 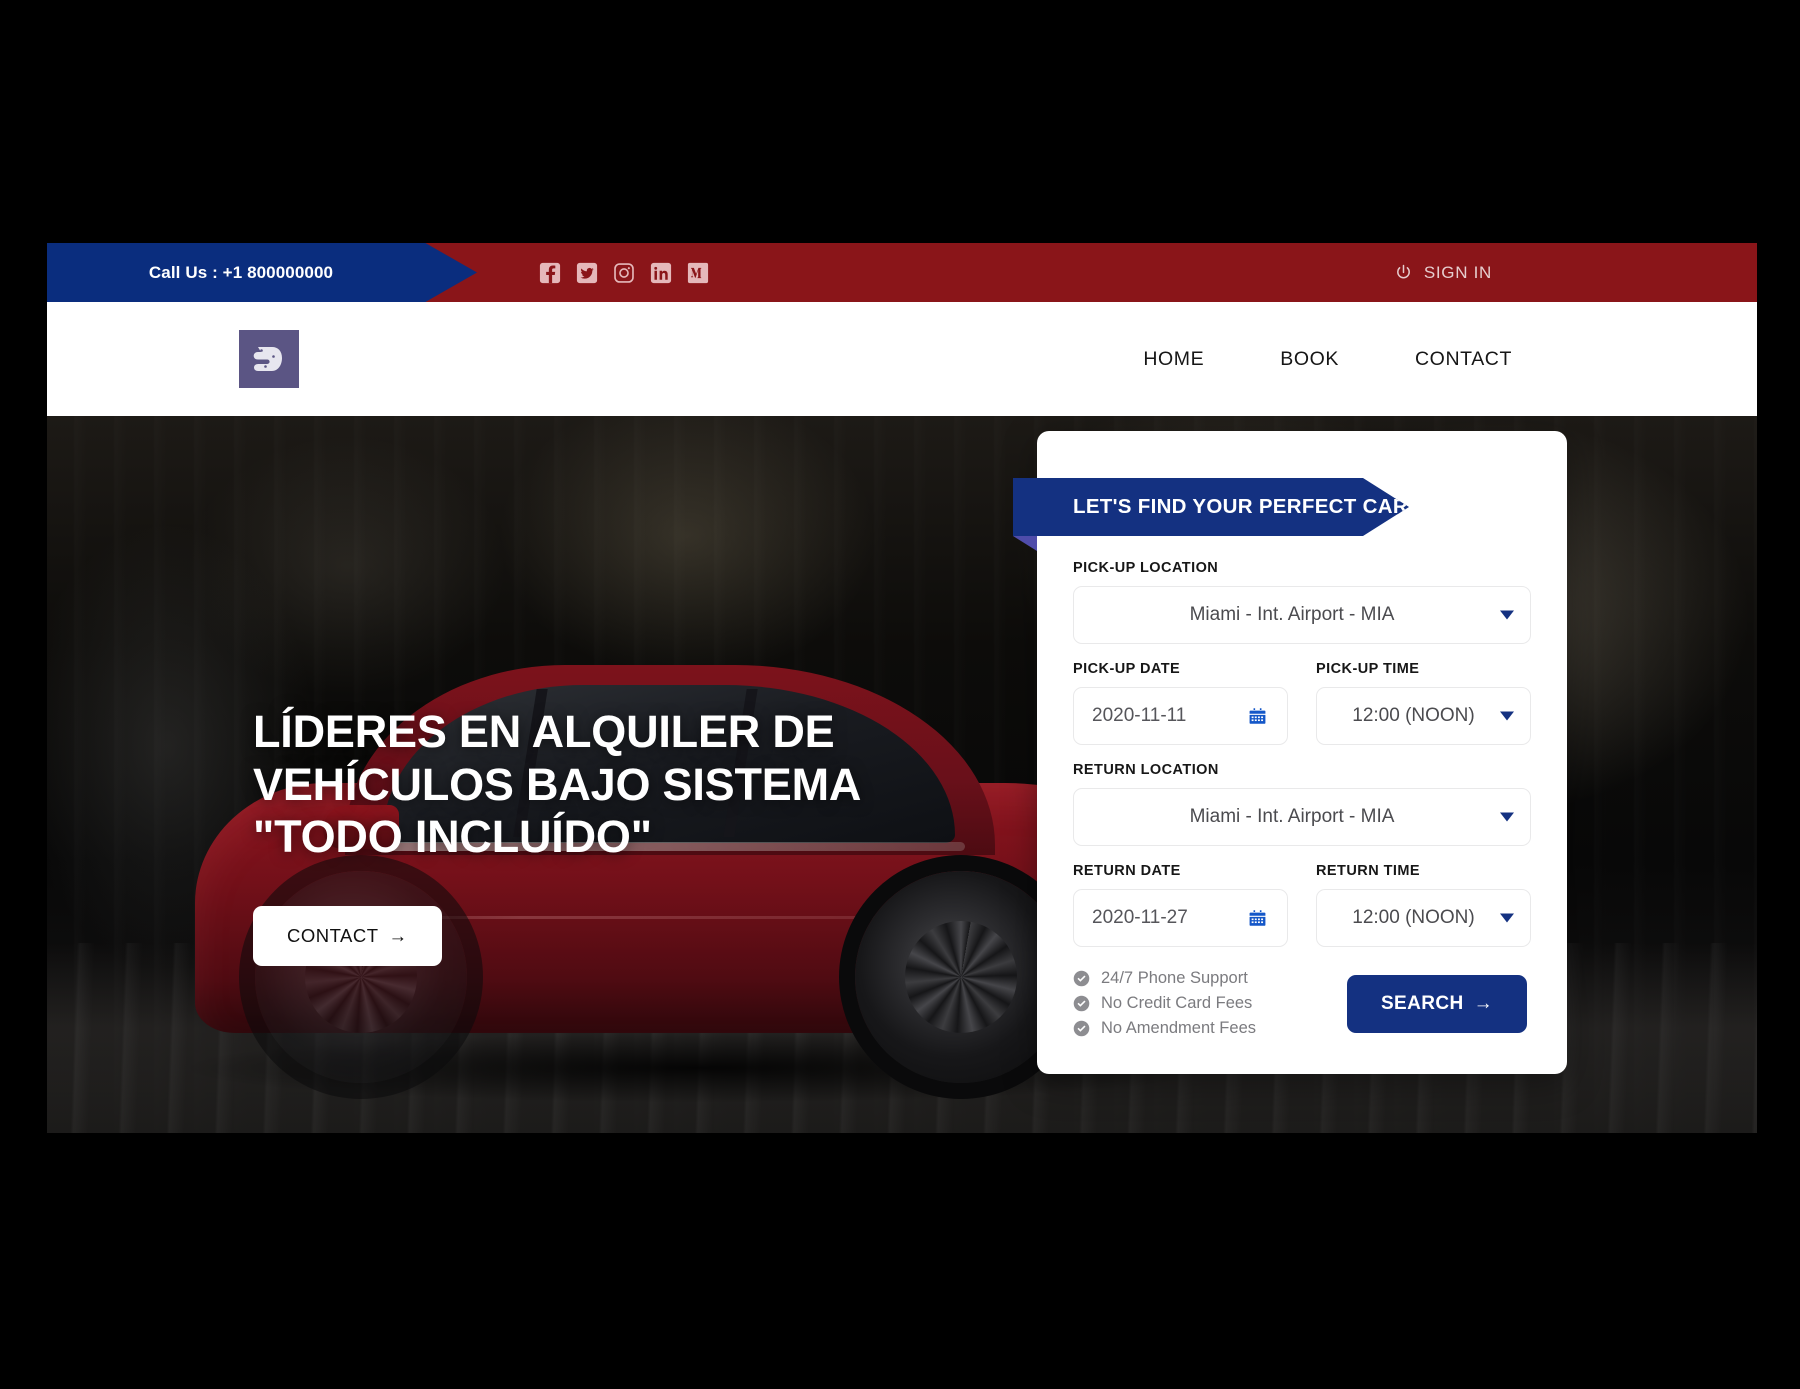 I want to click on booking-banner-wrap: LET'S FIND YOUR PERFECT CAR, so click(x=1290, y=514).